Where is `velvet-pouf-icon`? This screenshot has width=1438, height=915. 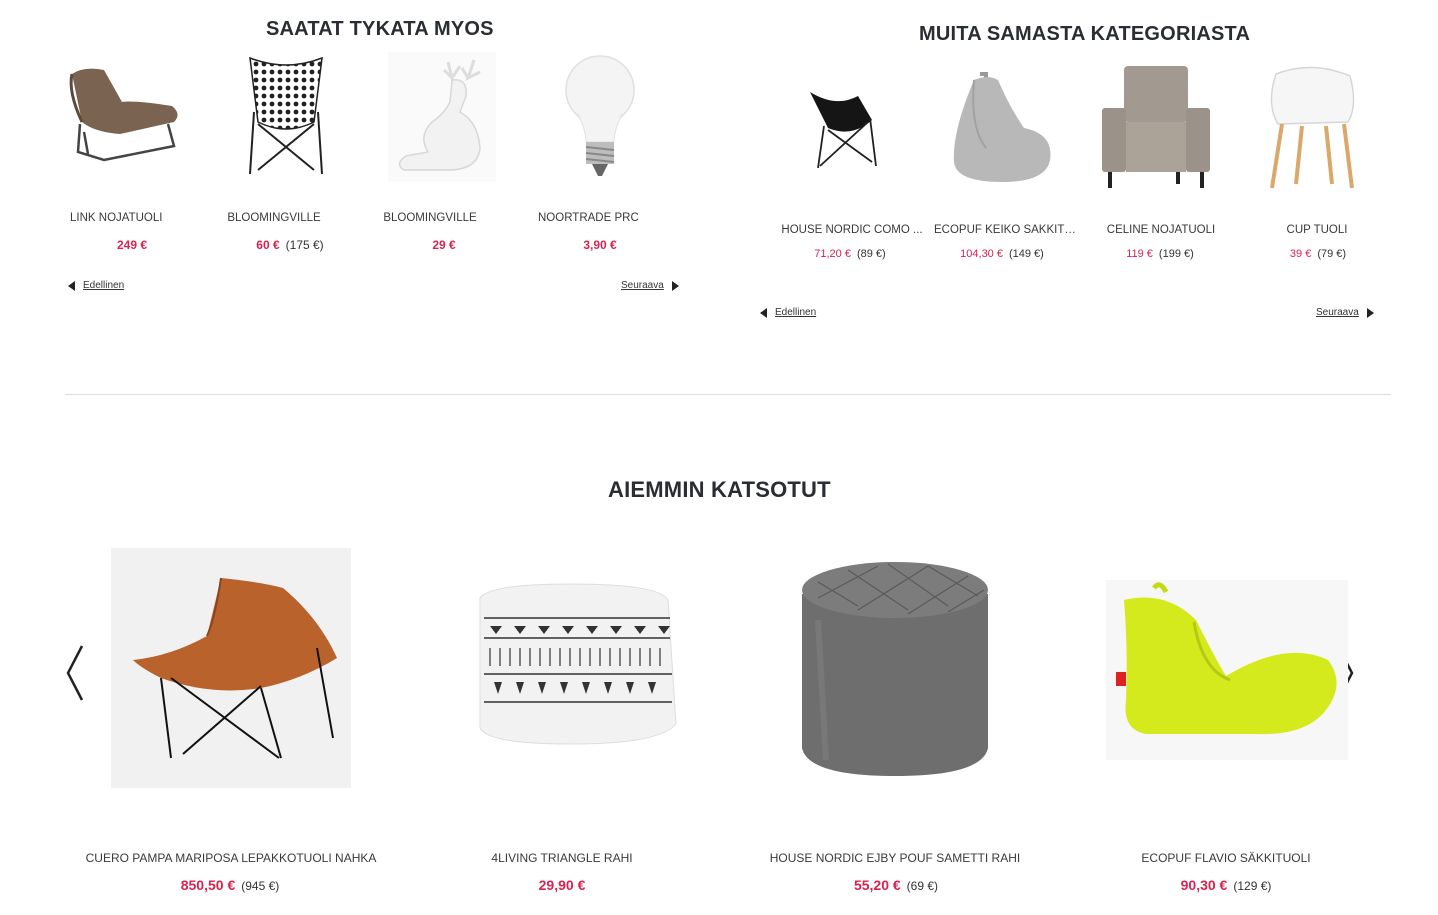 velvet-pouf-icon is located at coordinates (895, 669).